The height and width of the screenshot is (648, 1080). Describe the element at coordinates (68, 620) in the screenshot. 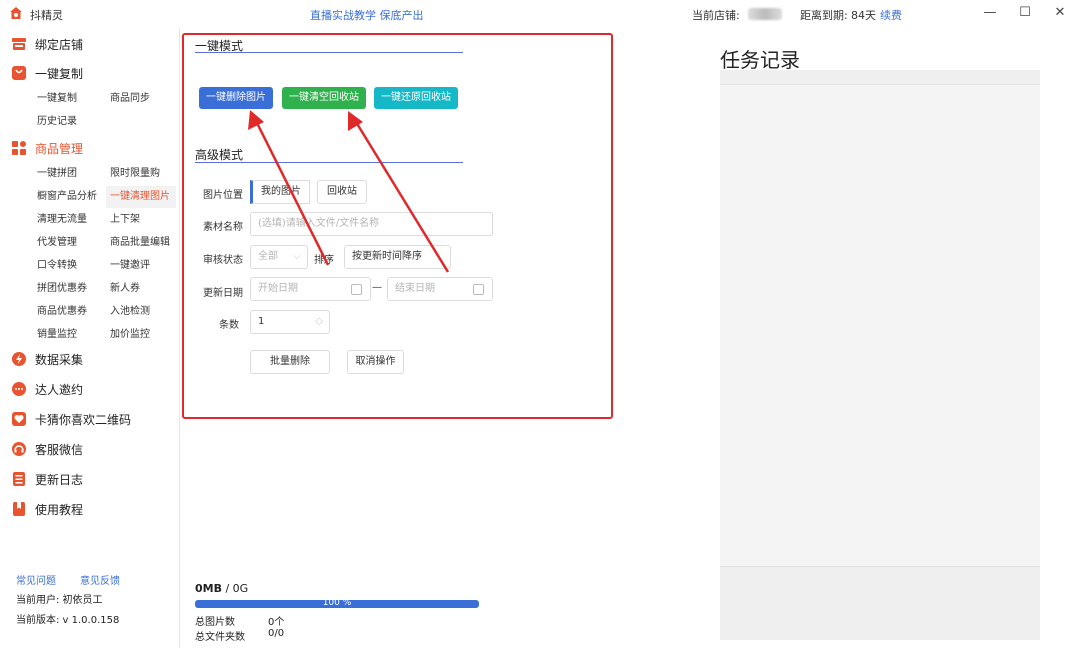

I see `version-text: 当前版本: v 1.0.0.158` at that location.